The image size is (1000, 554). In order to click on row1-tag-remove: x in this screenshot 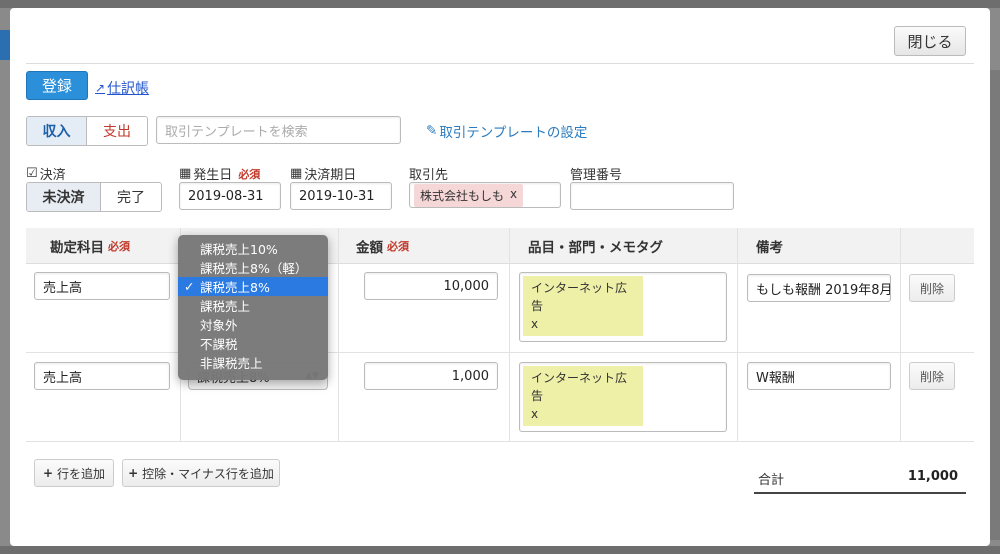, I will do `click(583, 324)`.